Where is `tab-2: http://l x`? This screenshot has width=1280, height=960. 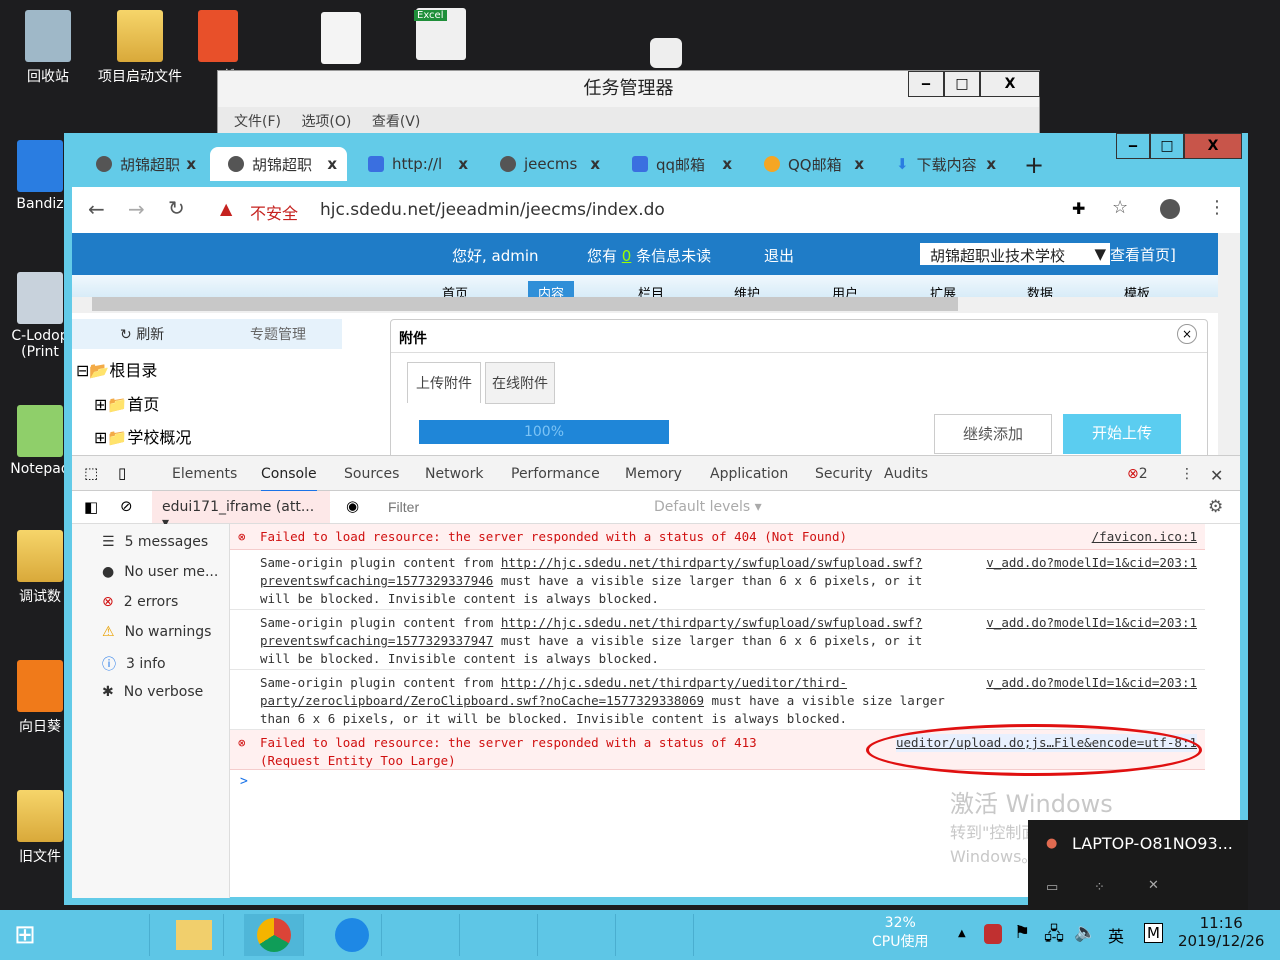 tab-2: http://l x is located at coordinates (414, 164).